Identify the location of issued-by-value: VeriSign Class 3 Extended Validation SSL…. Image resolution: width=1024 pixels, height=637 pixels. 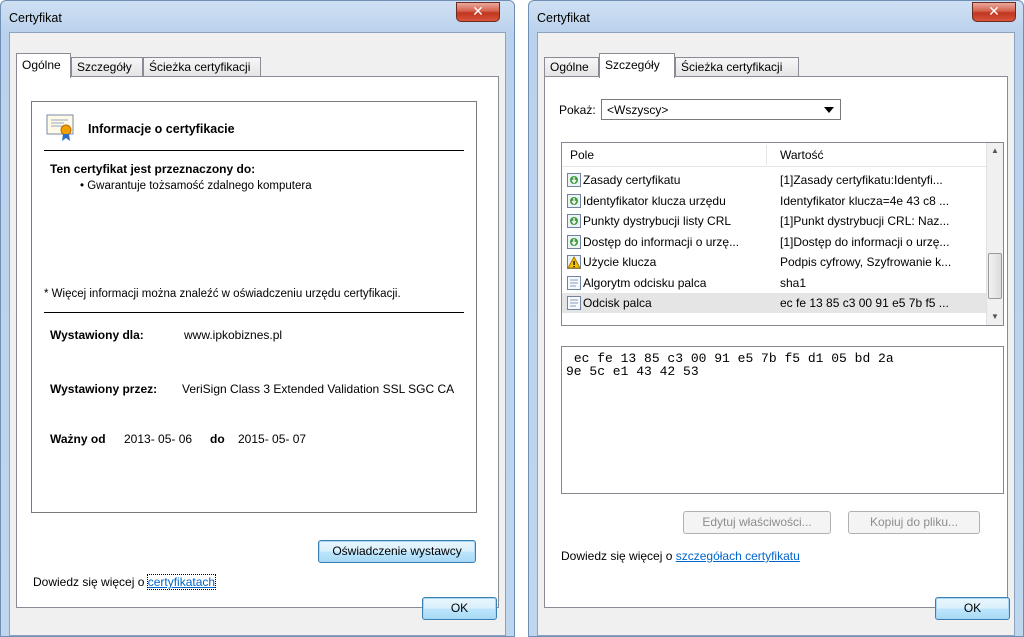
(318, 389).